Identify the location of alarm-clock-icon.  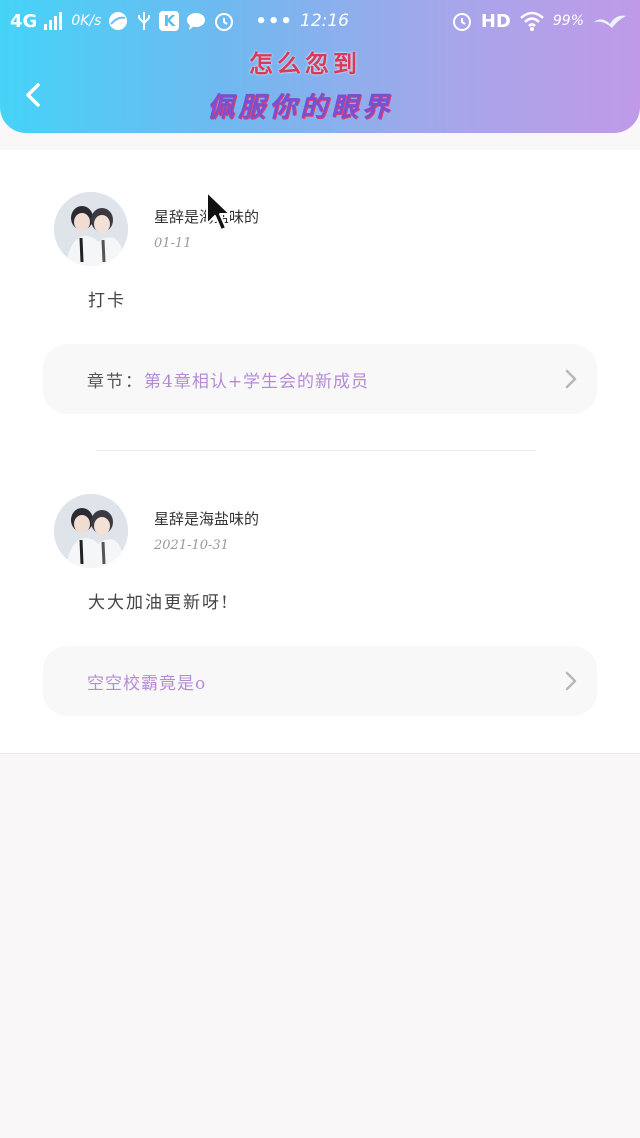
(461, 22).